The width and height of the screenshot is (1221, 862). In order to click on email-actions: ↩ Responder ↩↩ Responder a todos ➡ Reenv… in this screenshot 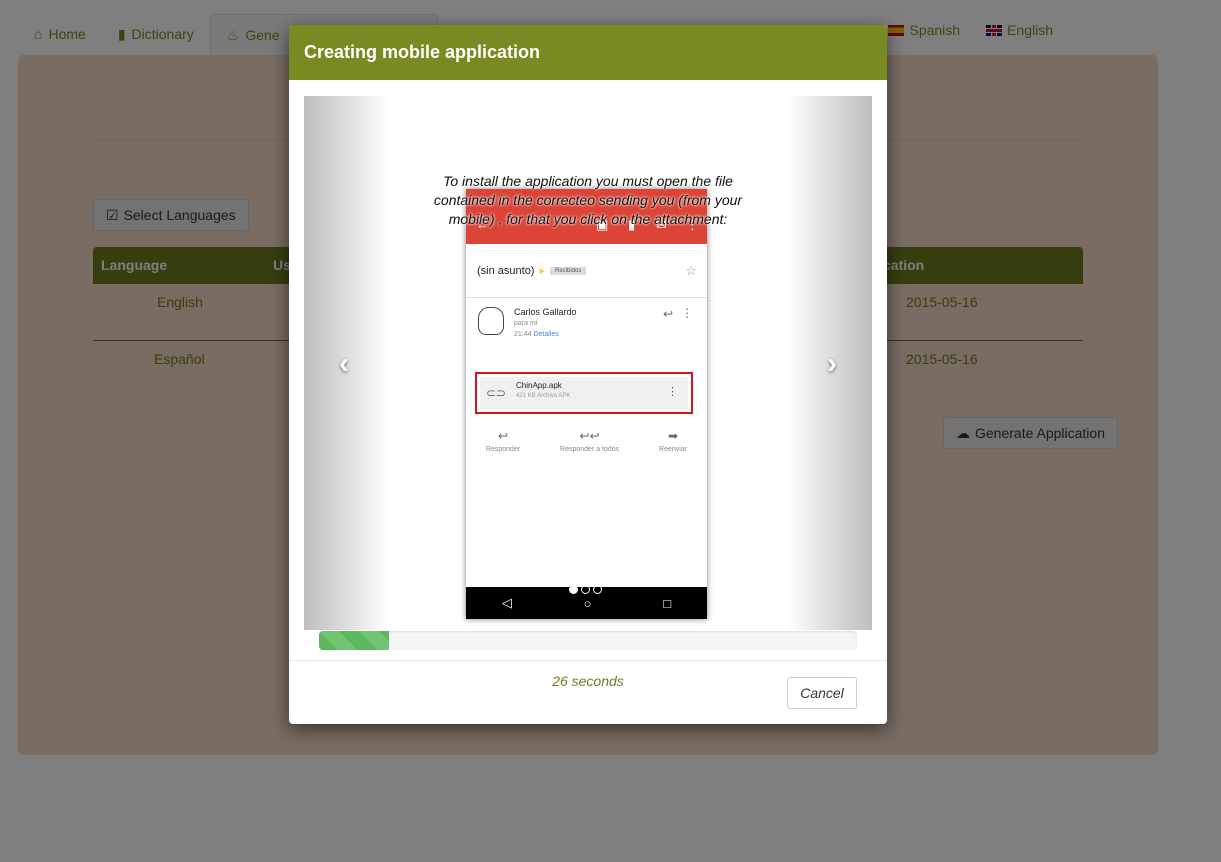, I will do `click(586, 441)`.